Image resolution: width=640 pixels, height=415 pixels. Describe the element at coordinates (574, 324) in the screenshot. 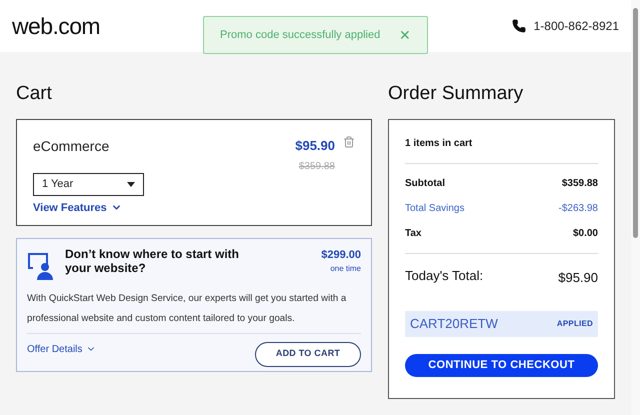

I see `applied-label: APPLIED` at that location.